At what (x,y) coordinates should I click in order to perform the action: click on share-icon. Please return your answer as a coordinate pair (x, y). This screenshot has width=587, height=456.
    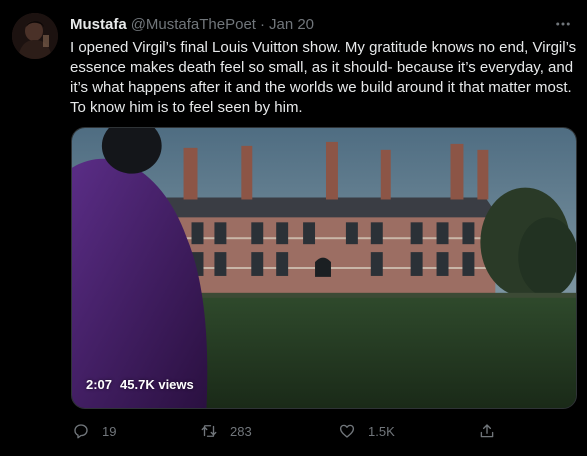
    Looking at the image, I should click on (487, 431).